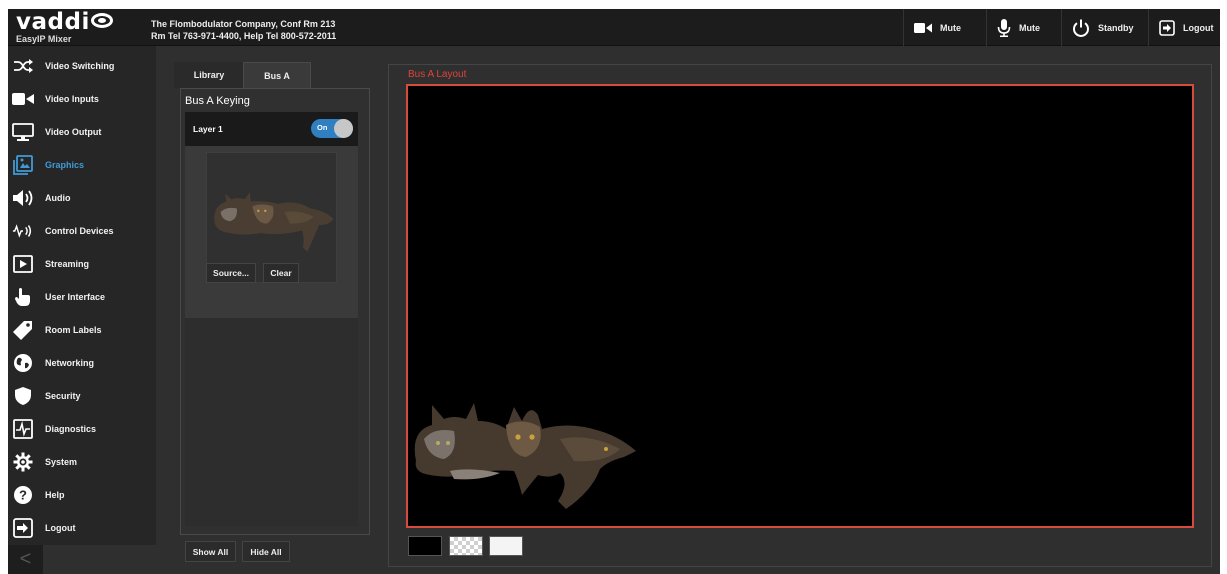  Describe the element at coordinates (1029, 27) in the screenshot. I see `audio-mute-label: Mute` at that location.